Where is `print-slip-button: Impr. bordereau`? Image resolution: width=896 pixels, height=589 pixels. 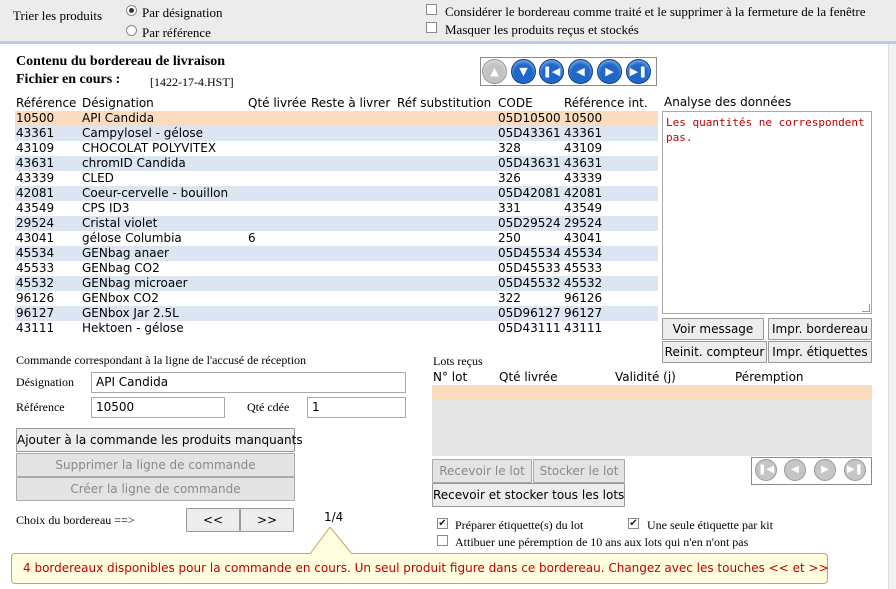
print-slip-button: Impr. bordereau is located at coordinates (820, 329).